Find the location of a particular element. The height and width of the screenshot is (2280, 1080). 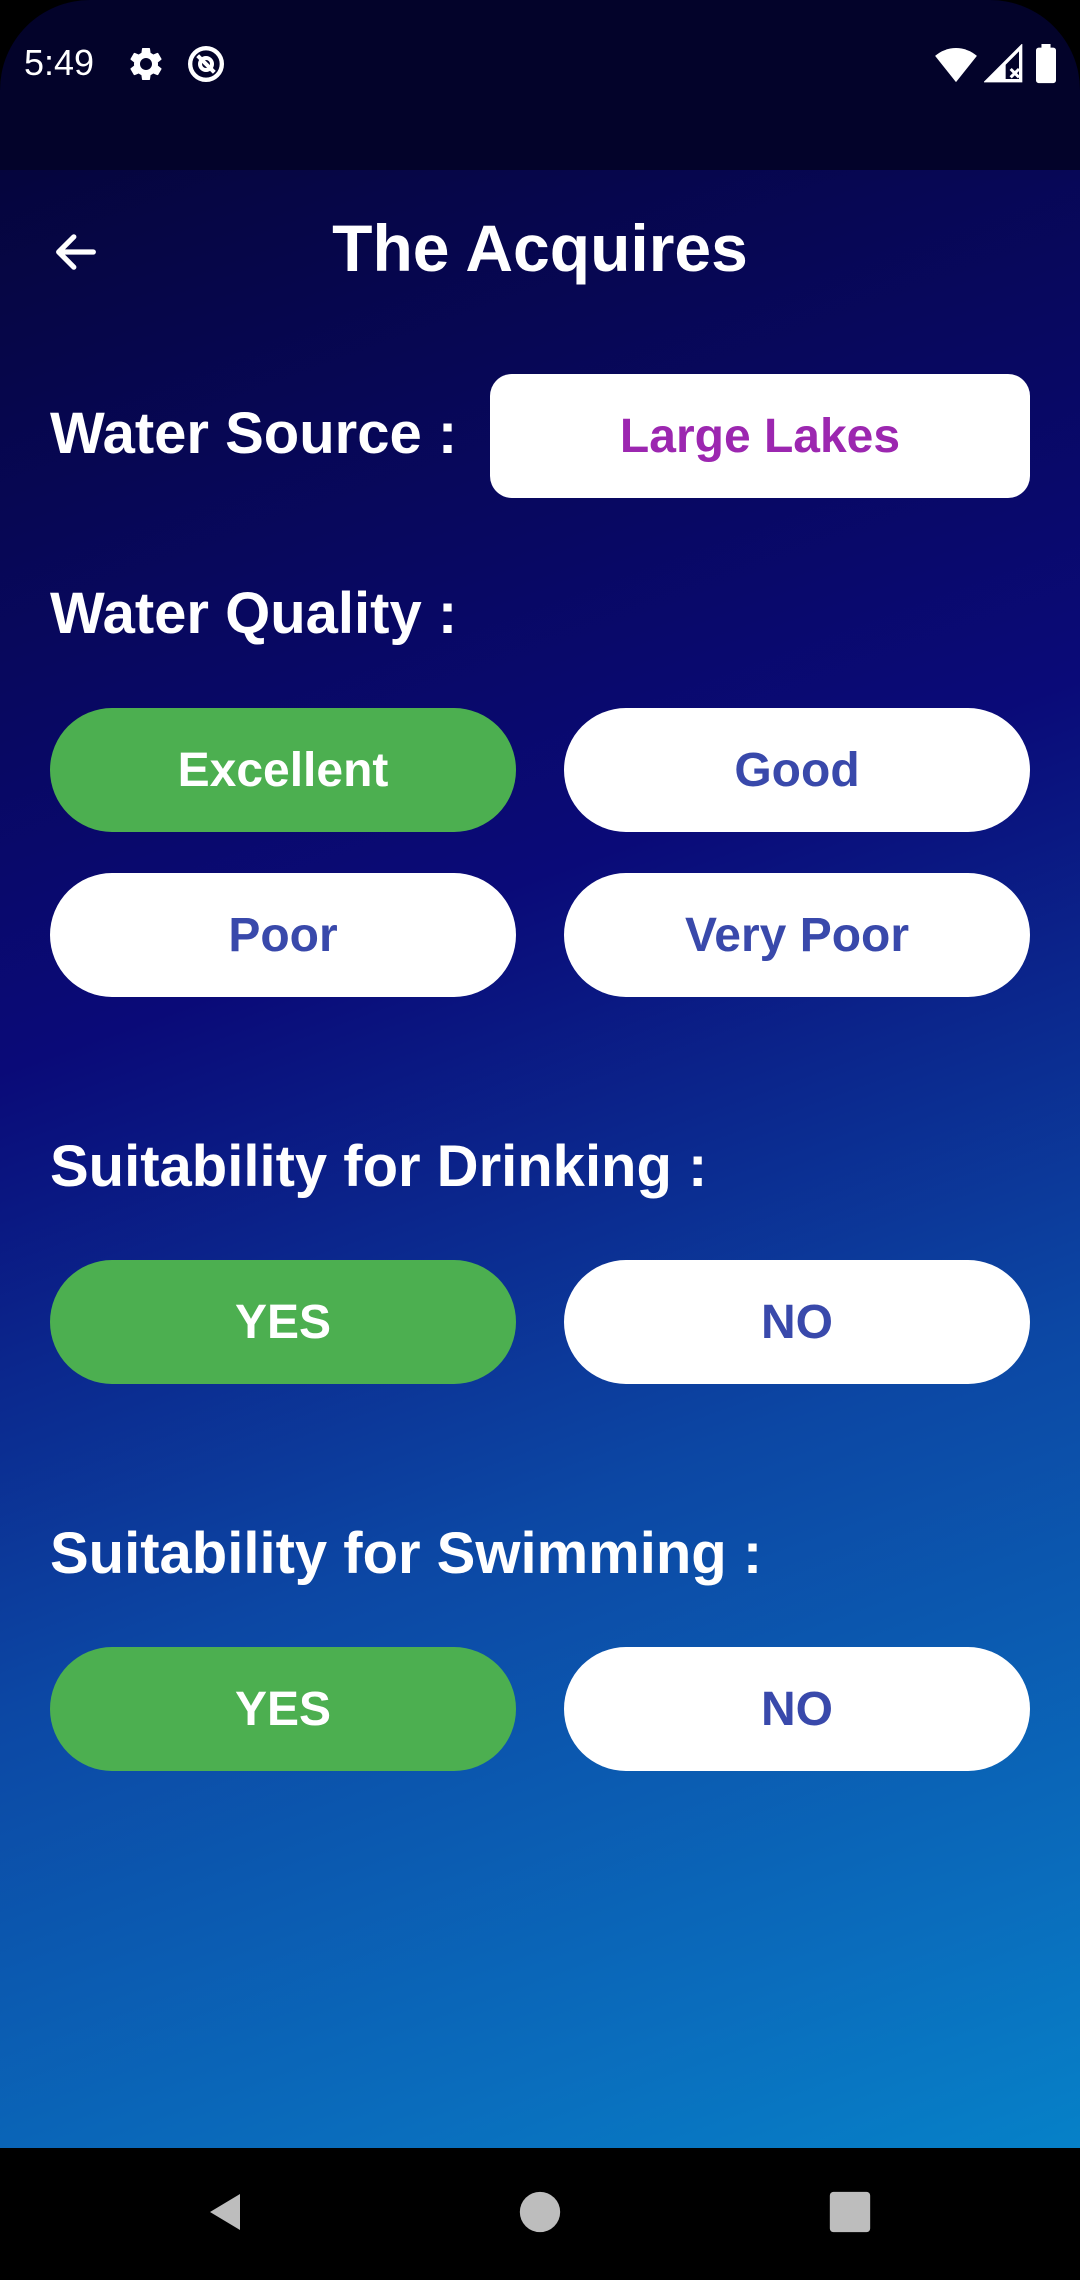

back-triangle-icon is located at coordinates (226, 2214).